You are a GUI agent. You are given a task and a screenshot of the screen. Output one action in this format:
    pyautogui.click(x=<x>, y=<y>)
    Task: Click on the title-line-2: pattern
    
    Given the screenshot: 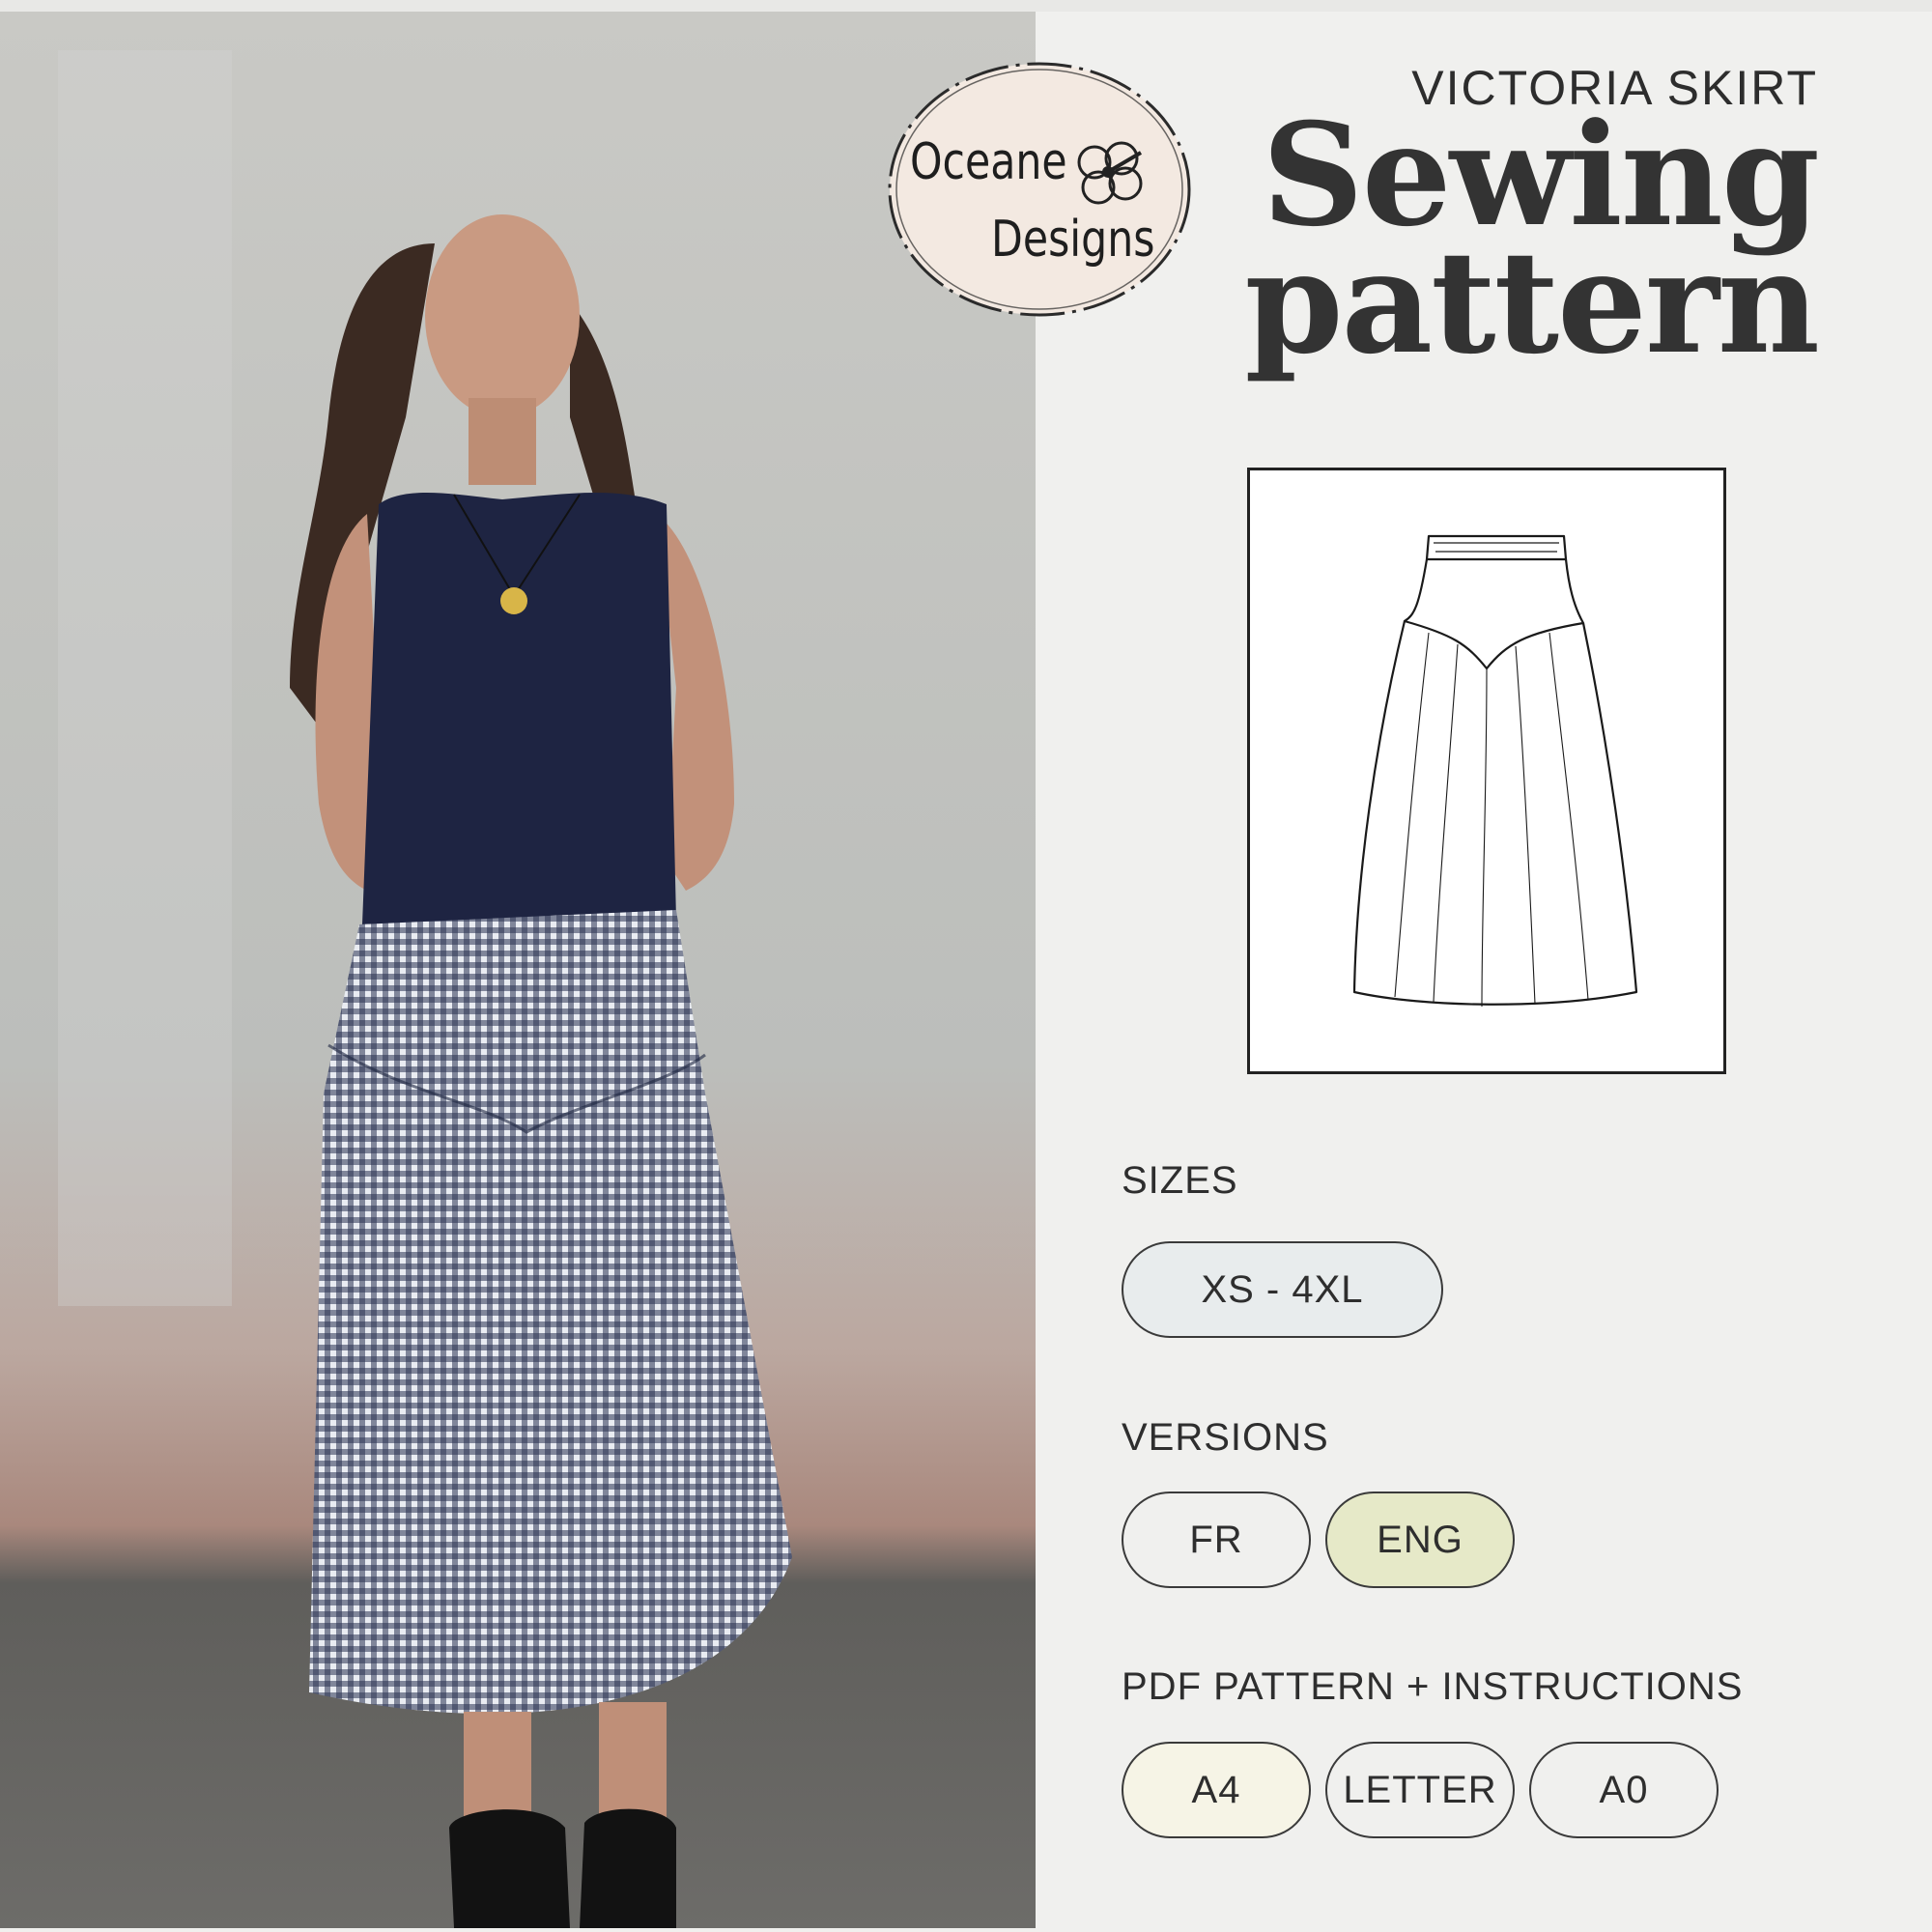 What is the action you would take?
    pyautogui.click(x=1532, y=302)
    